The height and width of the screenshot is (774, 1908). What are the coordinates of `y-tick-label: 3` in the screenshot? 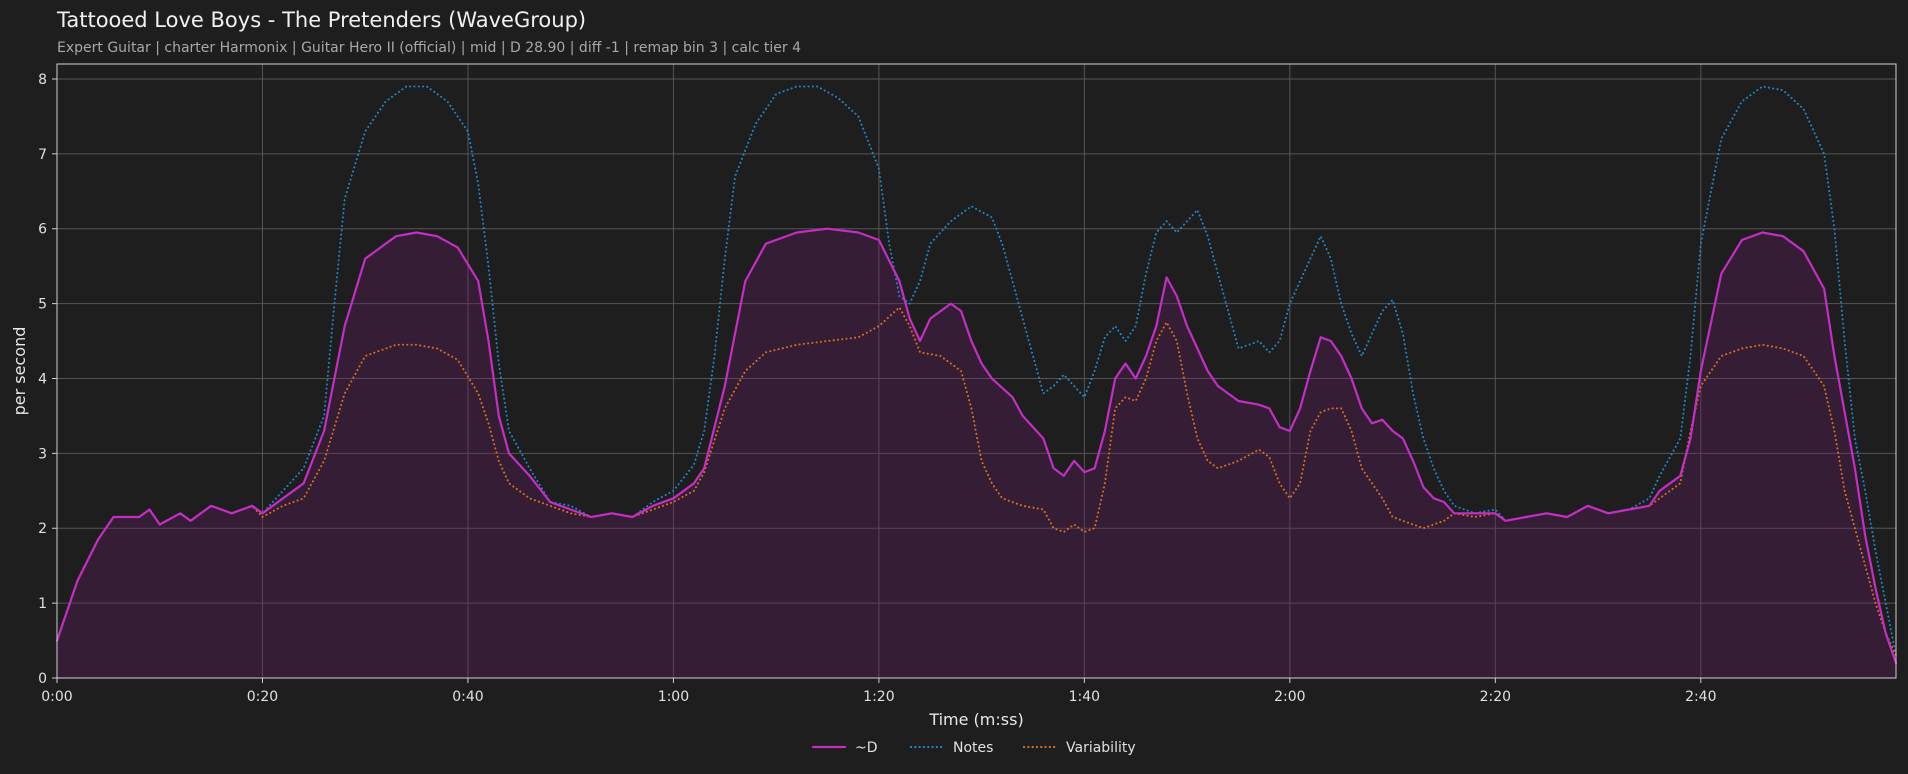 It's located at (42, 454).